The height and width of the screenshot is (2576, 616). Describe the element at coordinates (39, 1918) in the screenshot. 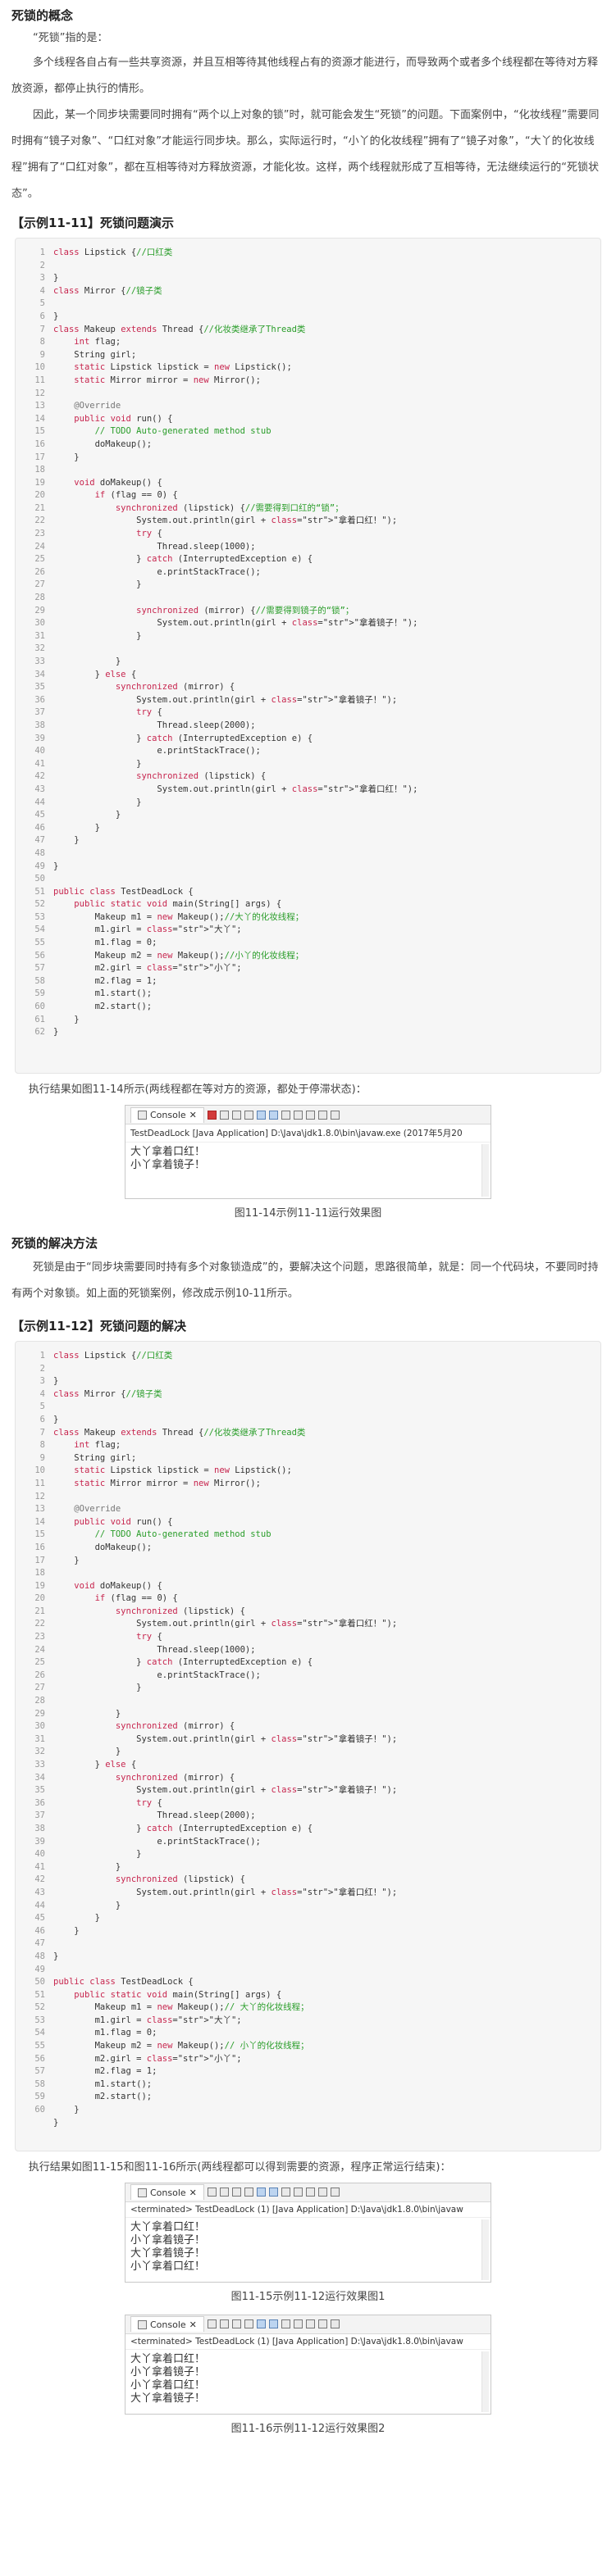

I see `line-number: 45` at that location.